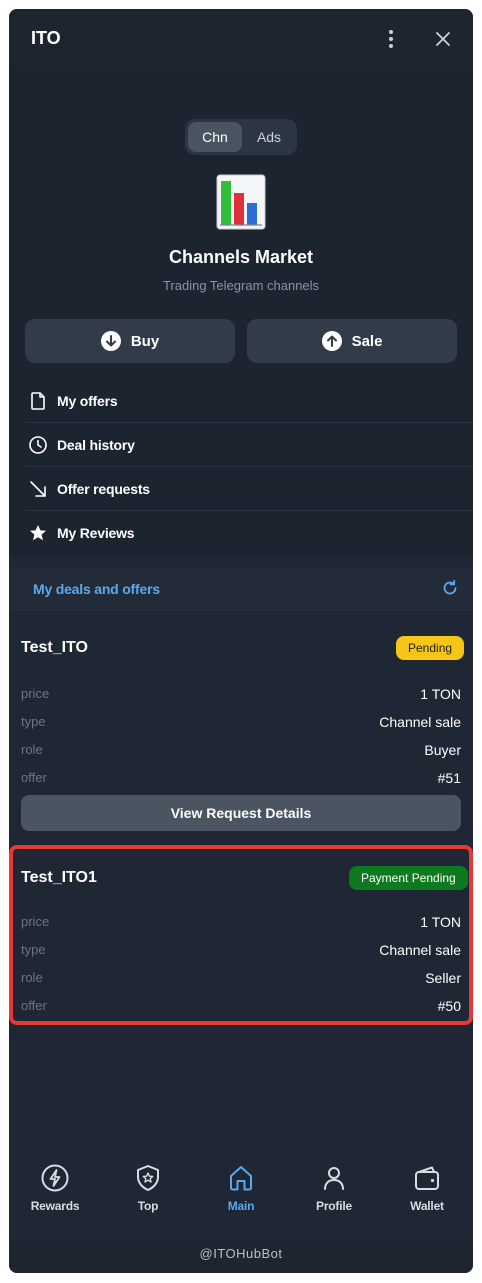  Describe the element at coordinates (420, 722) in the screenshot. I see `row-value: Channel sale` at that location.